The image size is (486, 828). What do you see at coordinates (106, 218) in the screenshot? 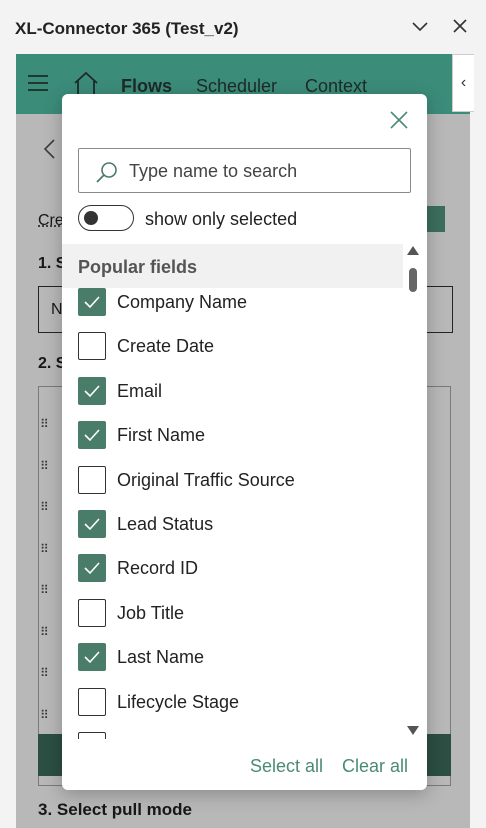
I see `show-only-selected-toggle` at bounding box center [106, 218].